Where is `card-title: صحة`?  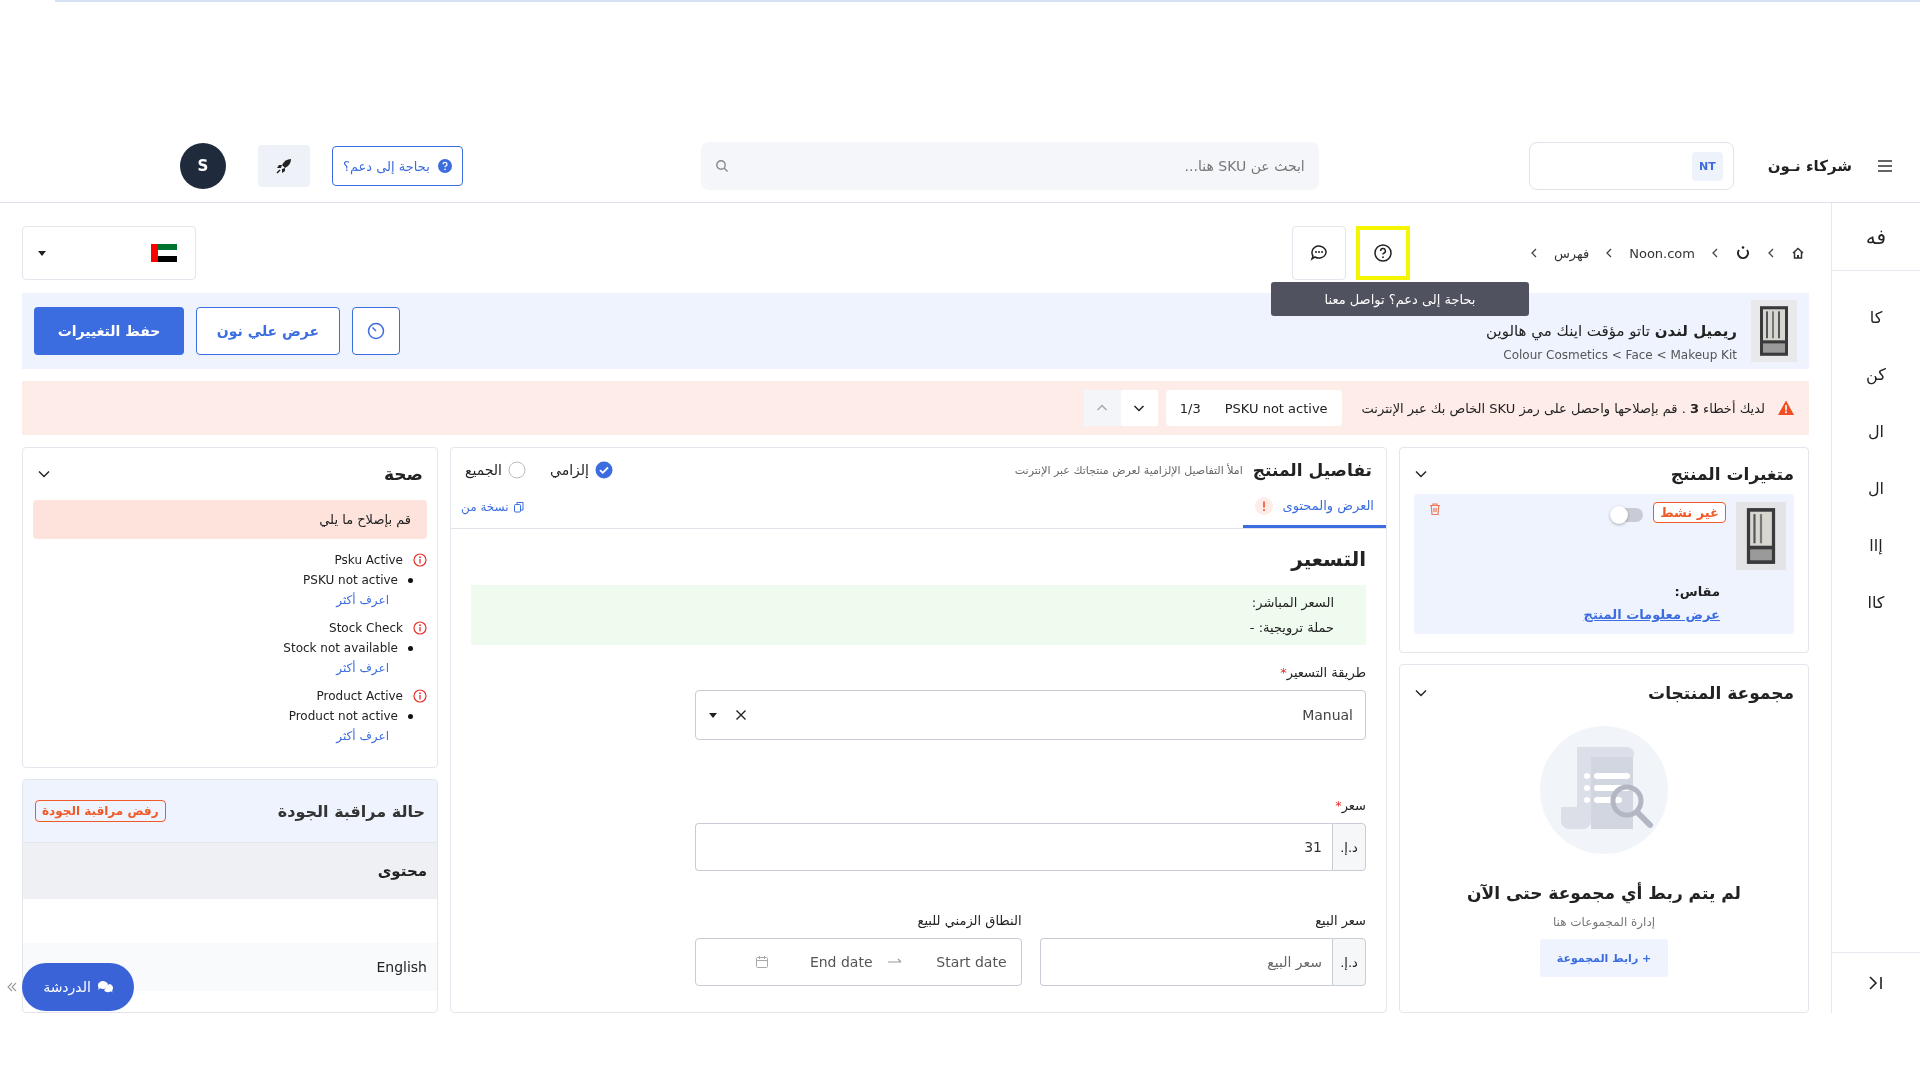
card-title: صحة is located at coordinates (403, 474).